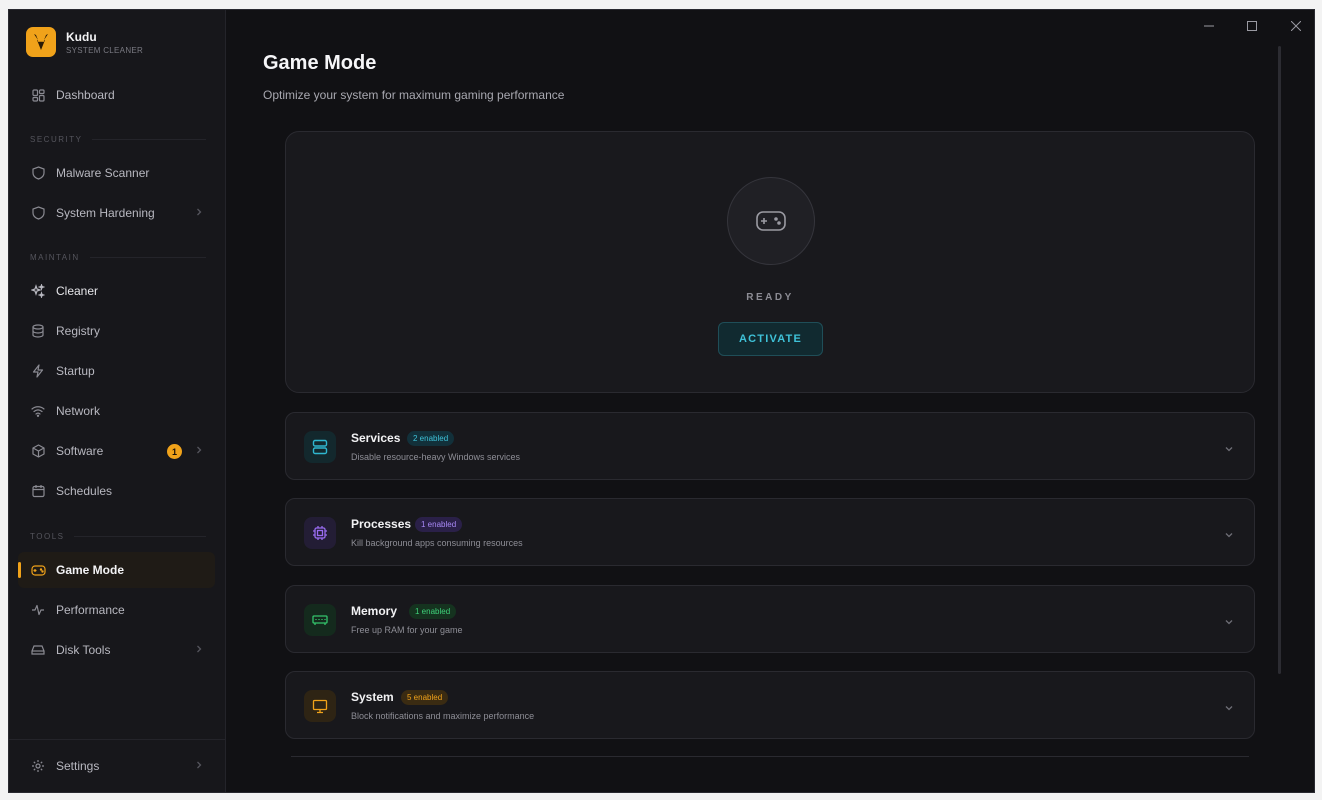 The image size is (1322, 800). Describe the element at coordinates (38, 291) in the screenshot. I see `sparkles-icon` at that location.